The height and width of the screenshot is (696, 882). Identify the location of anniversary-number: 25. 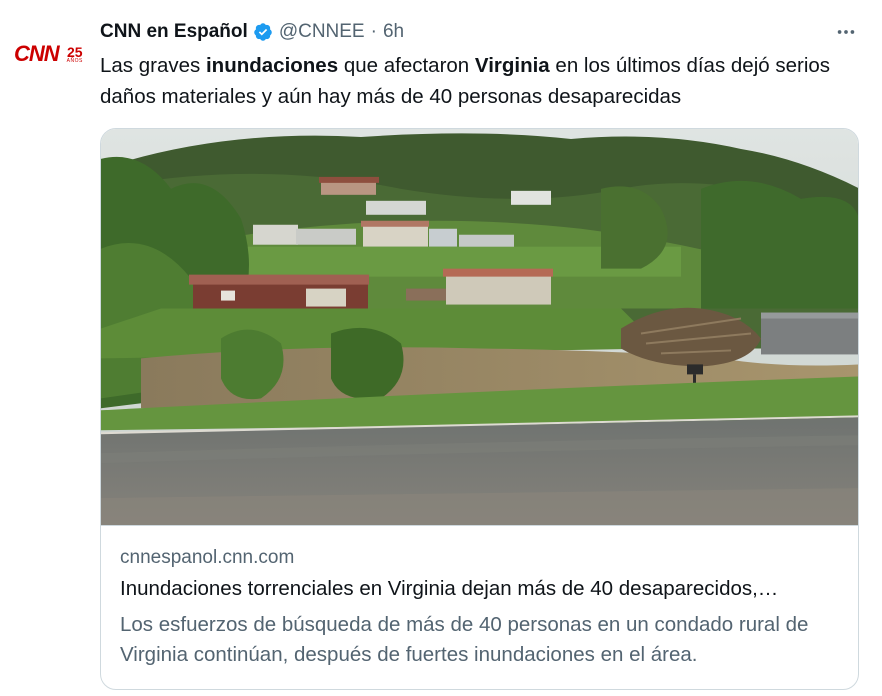
(74, 51).